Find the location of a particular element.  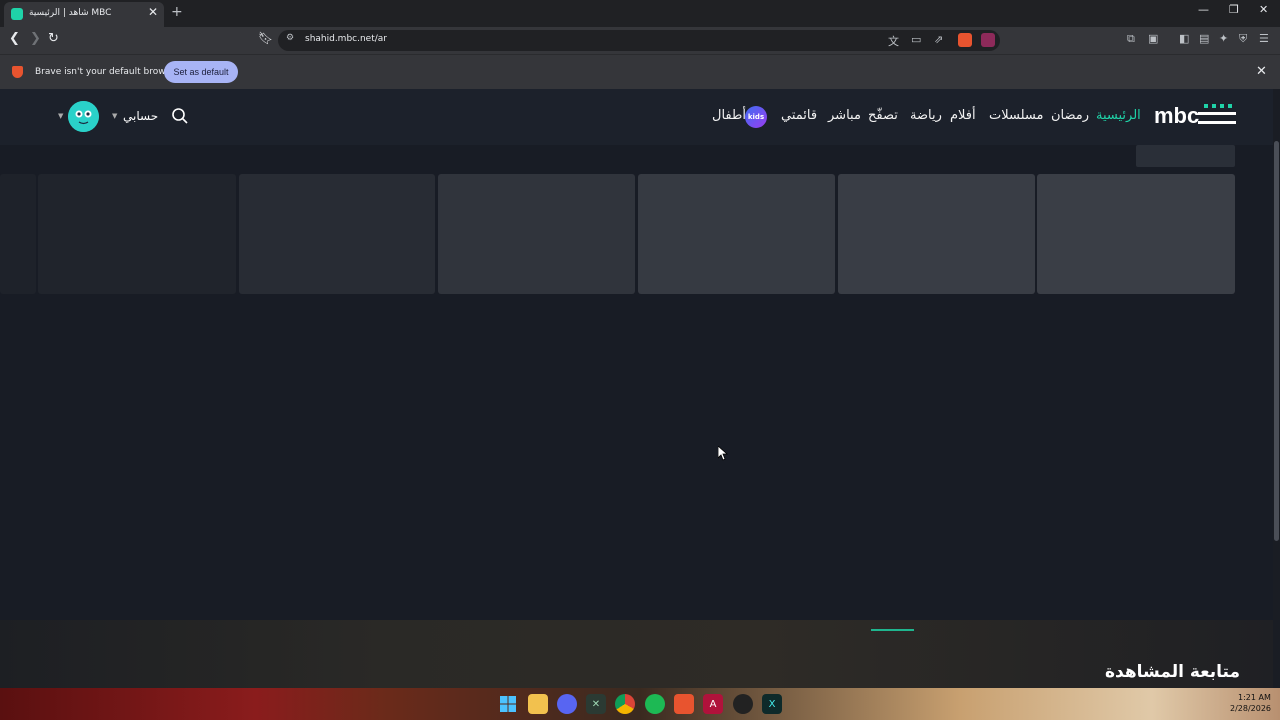

sidebar-icon: ◧ is located at coordinates (1184, 38).